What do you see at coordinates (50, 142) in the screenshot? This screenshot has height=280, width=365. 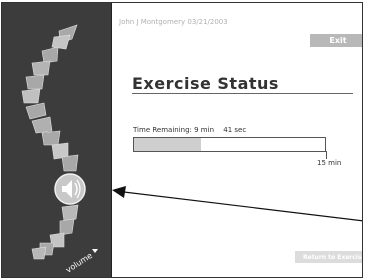 I see `volume-slider-track` at bounding box center [50, 142].